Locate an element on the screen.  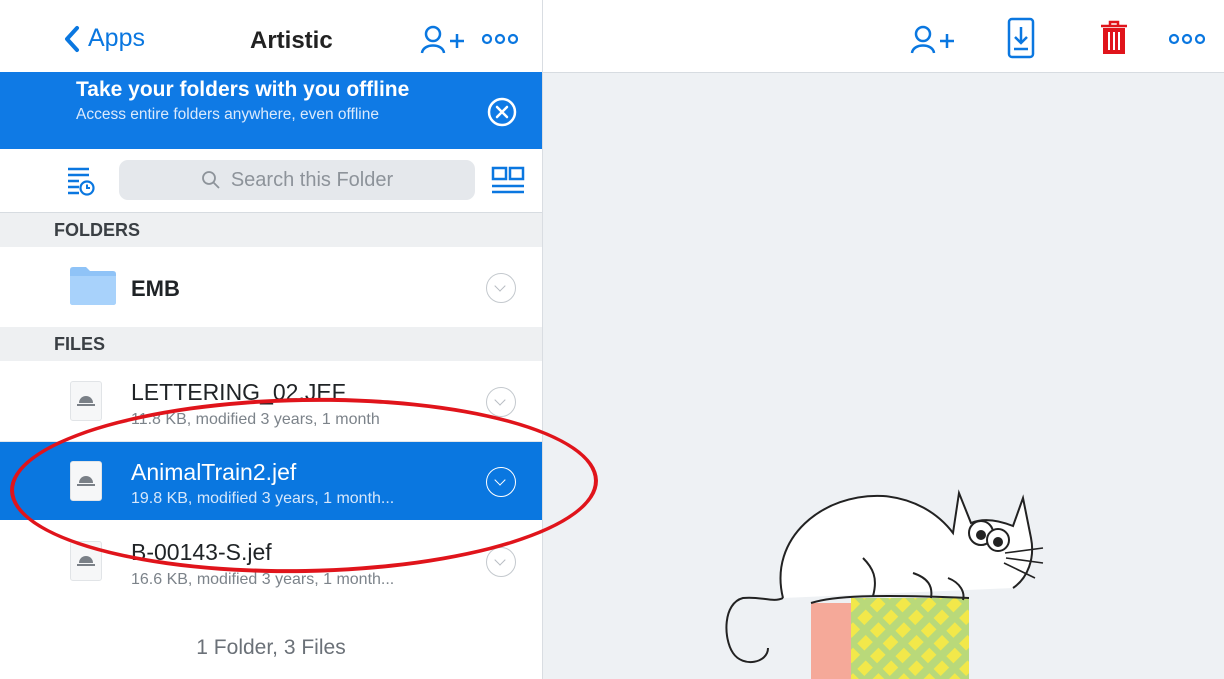
add-person-icon is located at coordinates (443, 39).